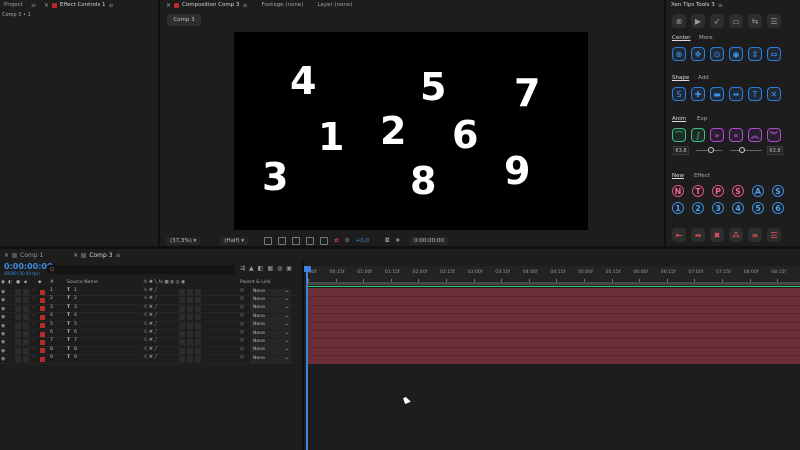  Describe the element at coordinates (13, 5) in the screenshot. I see `tab-project: Project` at that location.